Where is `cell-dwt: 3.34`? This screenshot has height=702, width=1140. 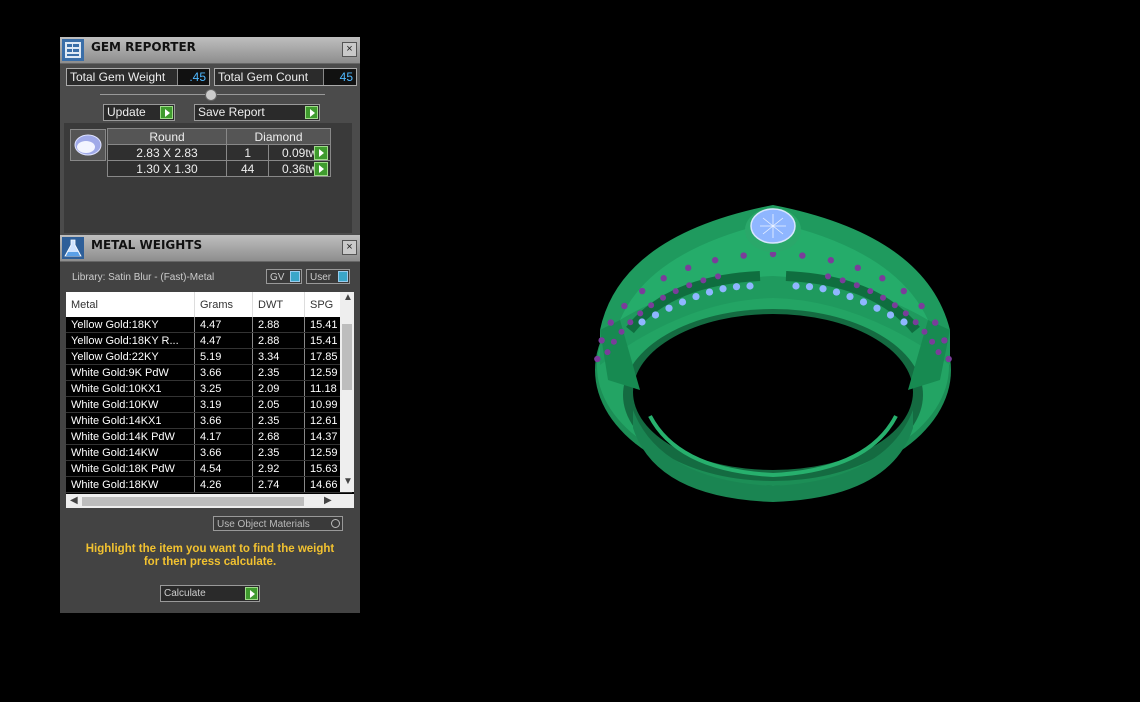 cell-dwt: 3.34 is located at coordinates (278, 356).